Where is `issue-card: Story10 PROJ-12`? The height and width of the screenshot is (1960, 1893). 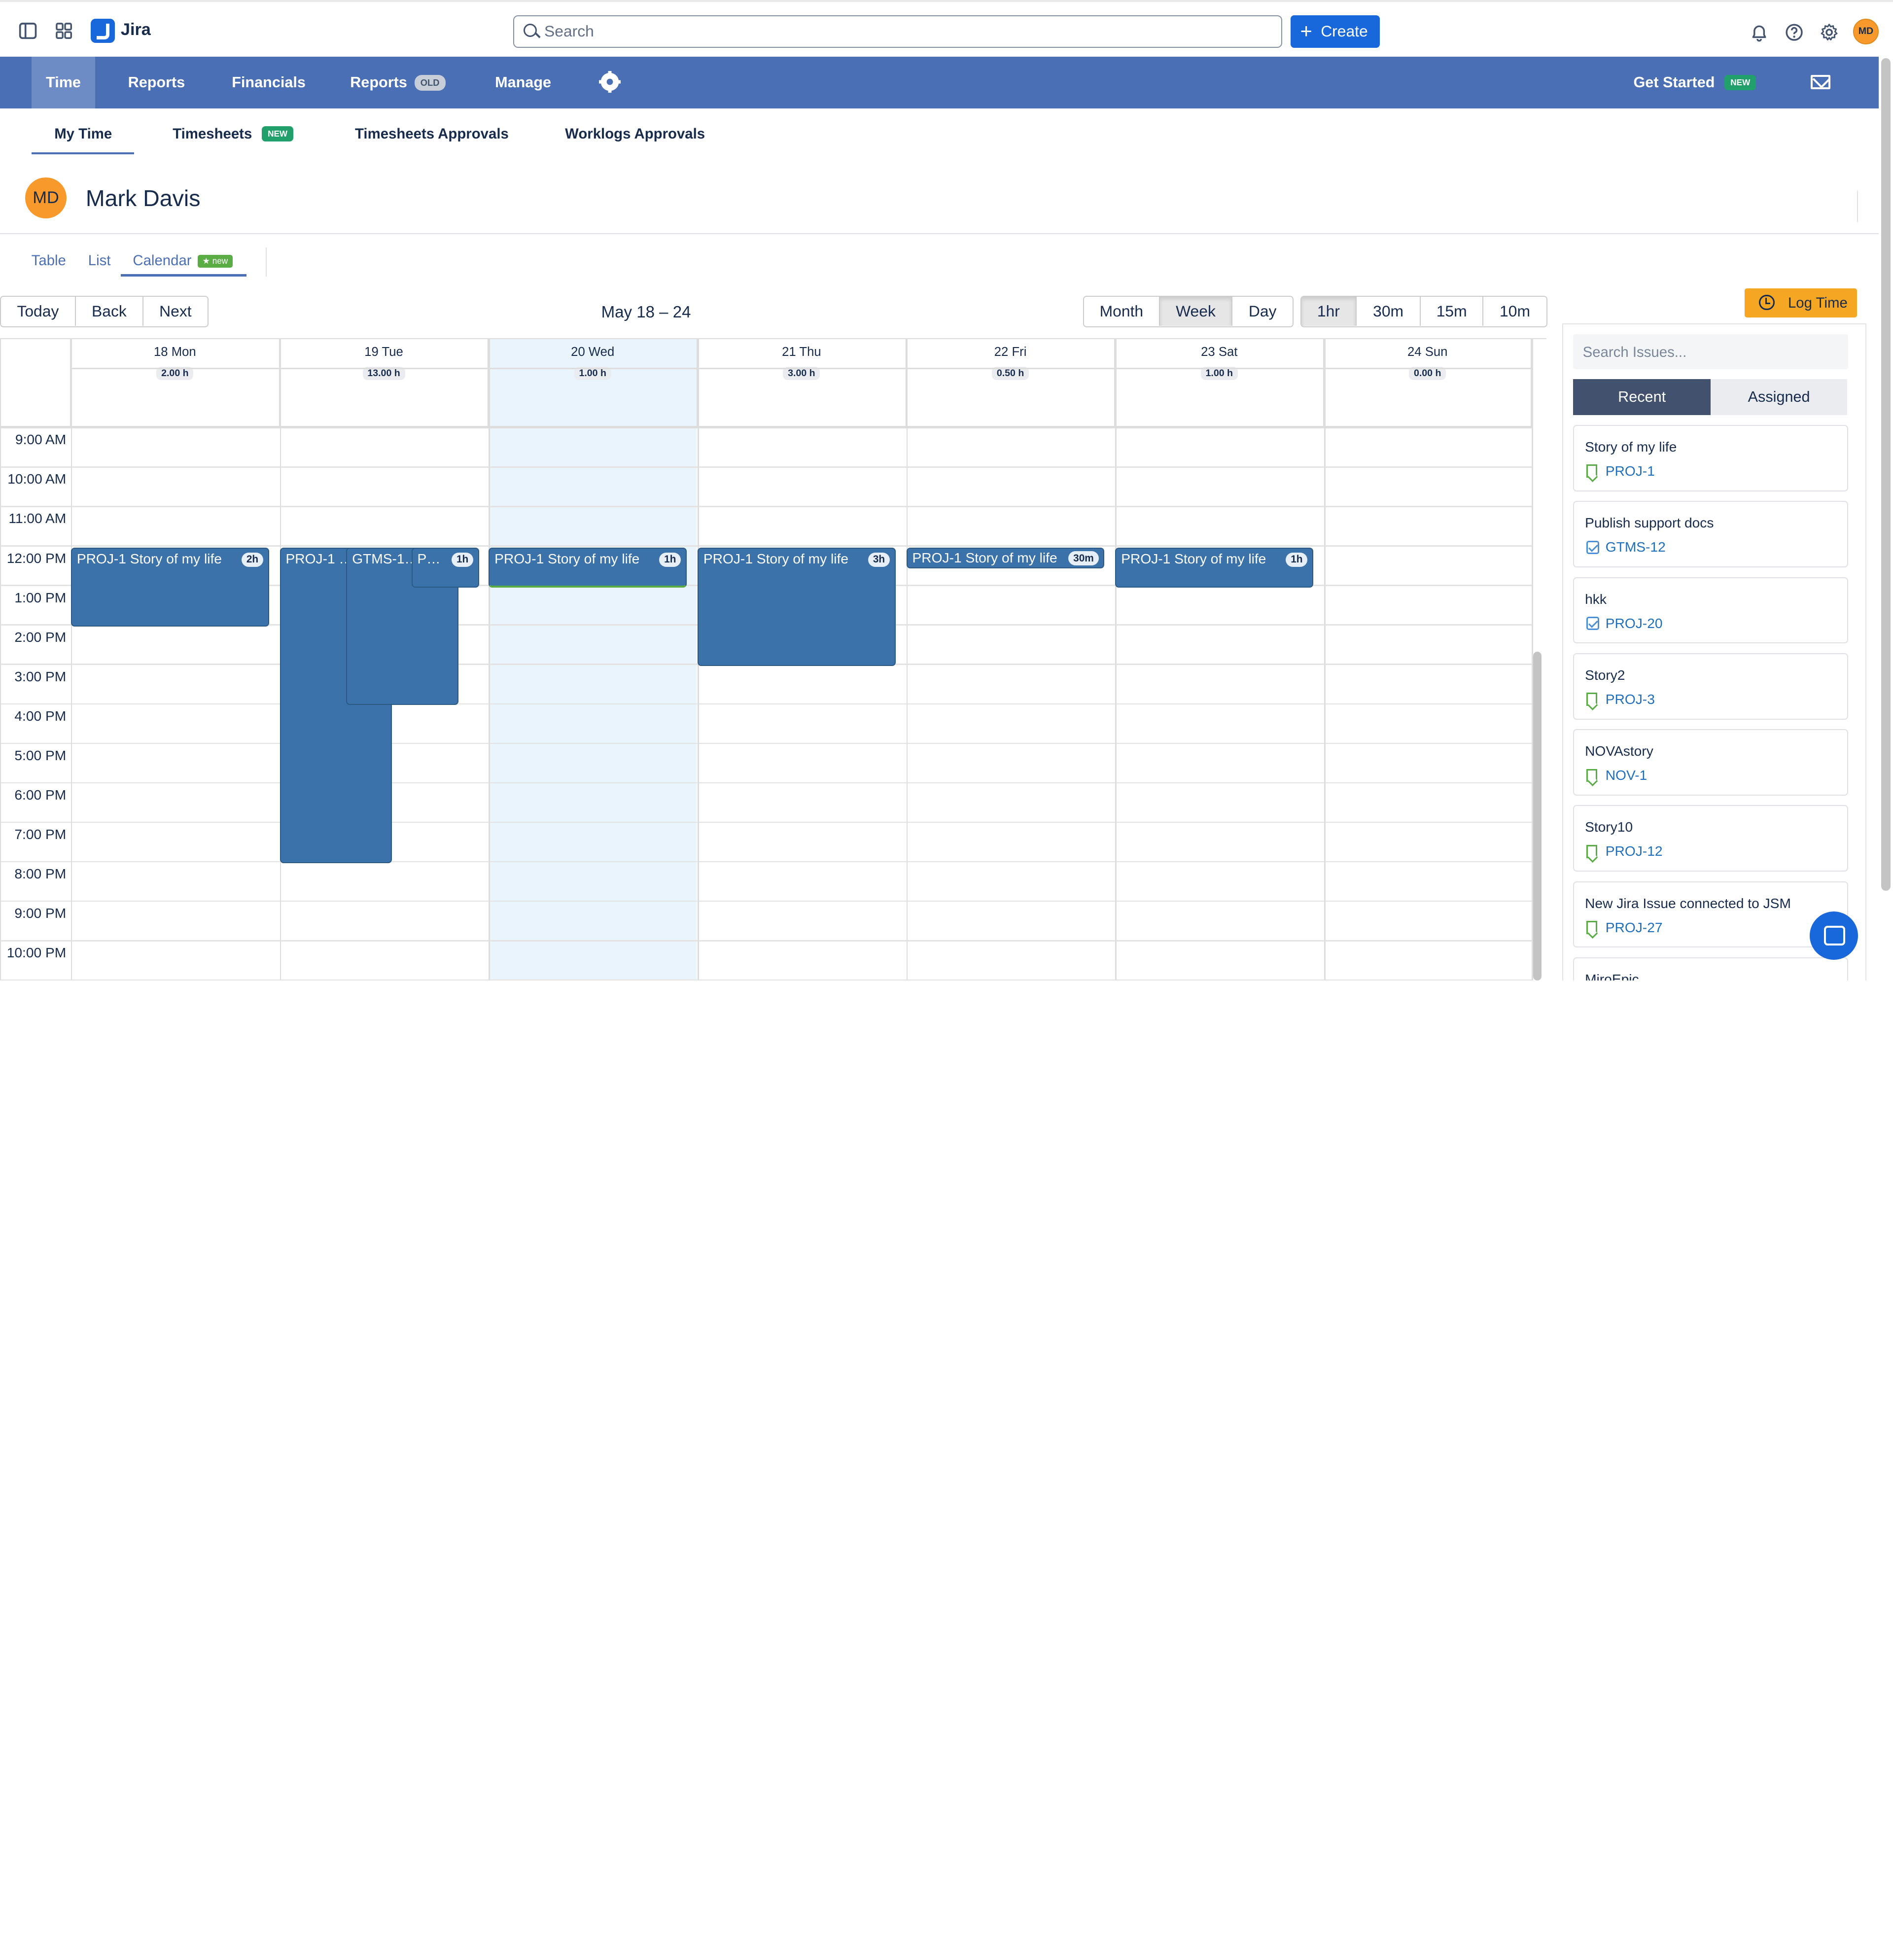
issue-card: Story10 PROJ-12 is located at coordinates (1711, 838).